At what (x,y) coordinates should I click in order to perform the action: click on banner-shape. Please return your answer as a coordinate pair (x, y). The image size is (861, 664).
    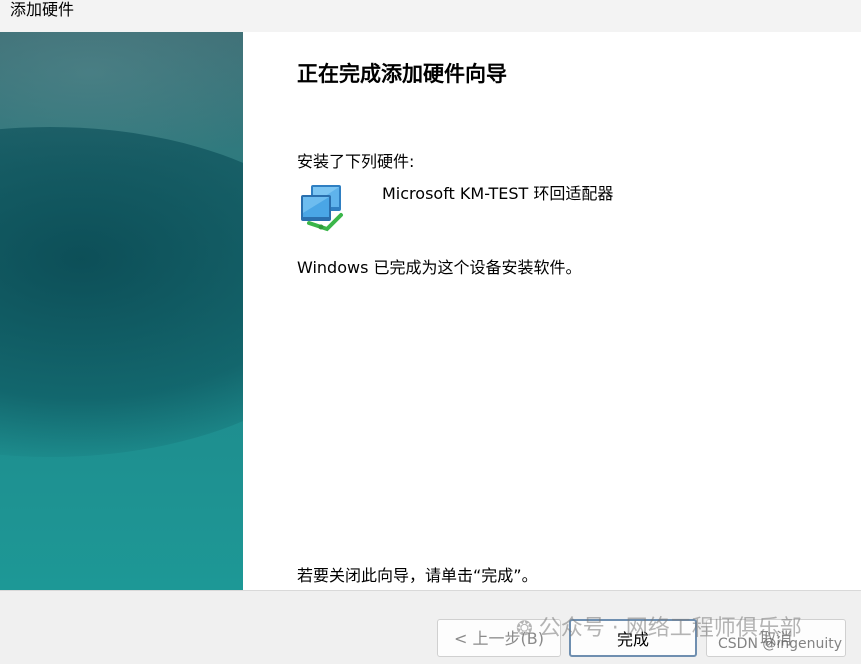
    Looking at the image, I should click on (121, 292).